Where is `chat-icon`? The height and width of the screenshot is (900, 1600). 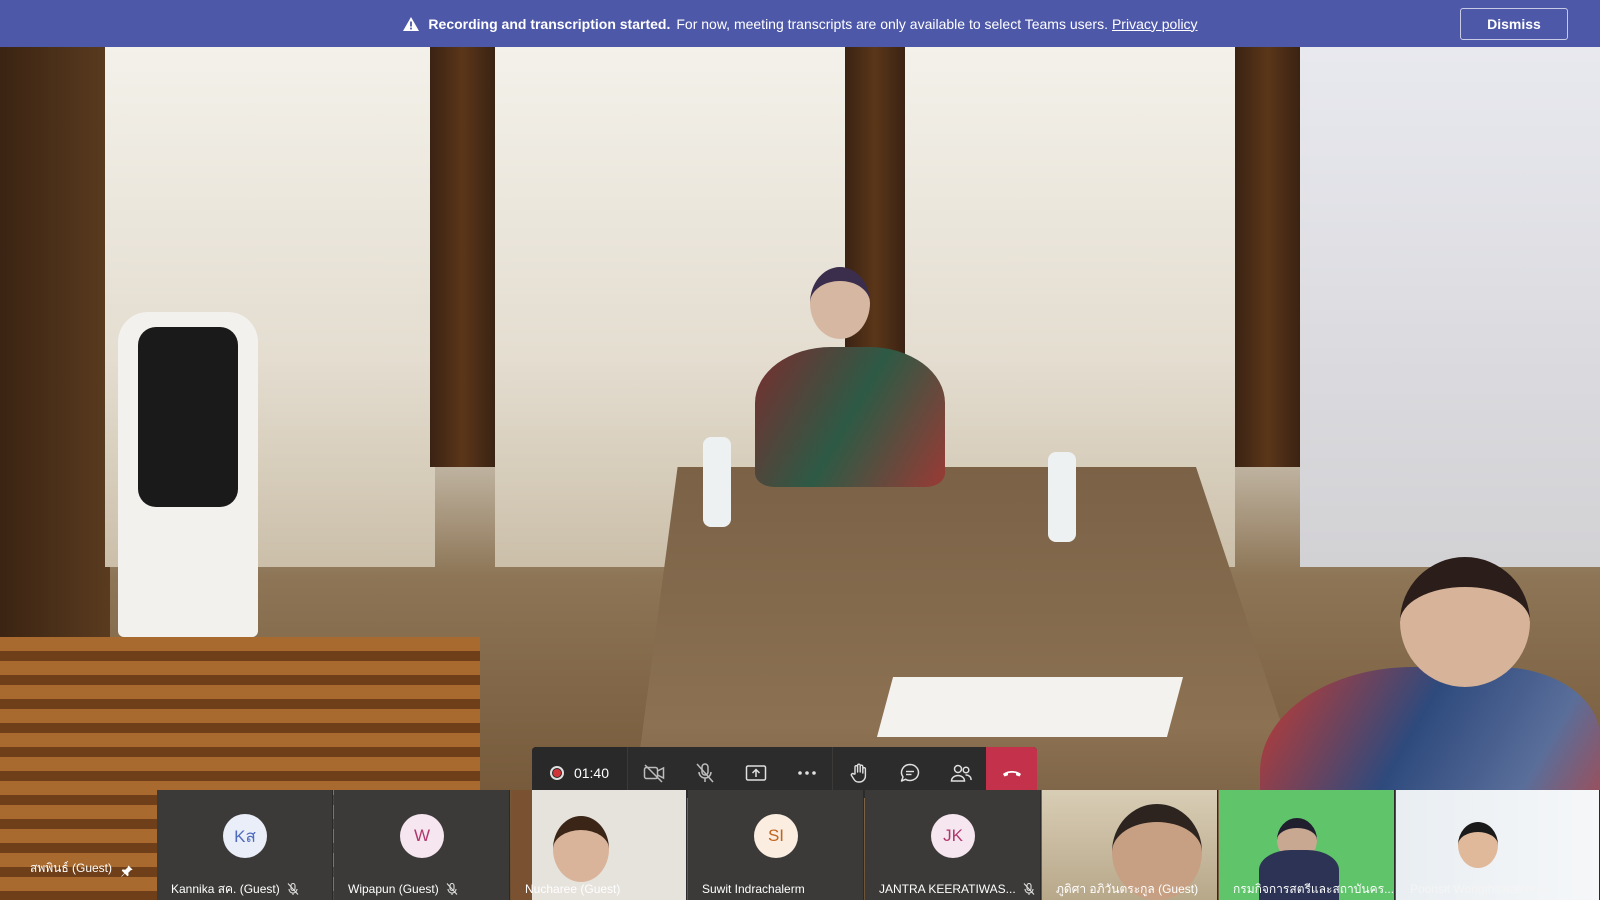 chat-icon is located at coordinates (909, 772).